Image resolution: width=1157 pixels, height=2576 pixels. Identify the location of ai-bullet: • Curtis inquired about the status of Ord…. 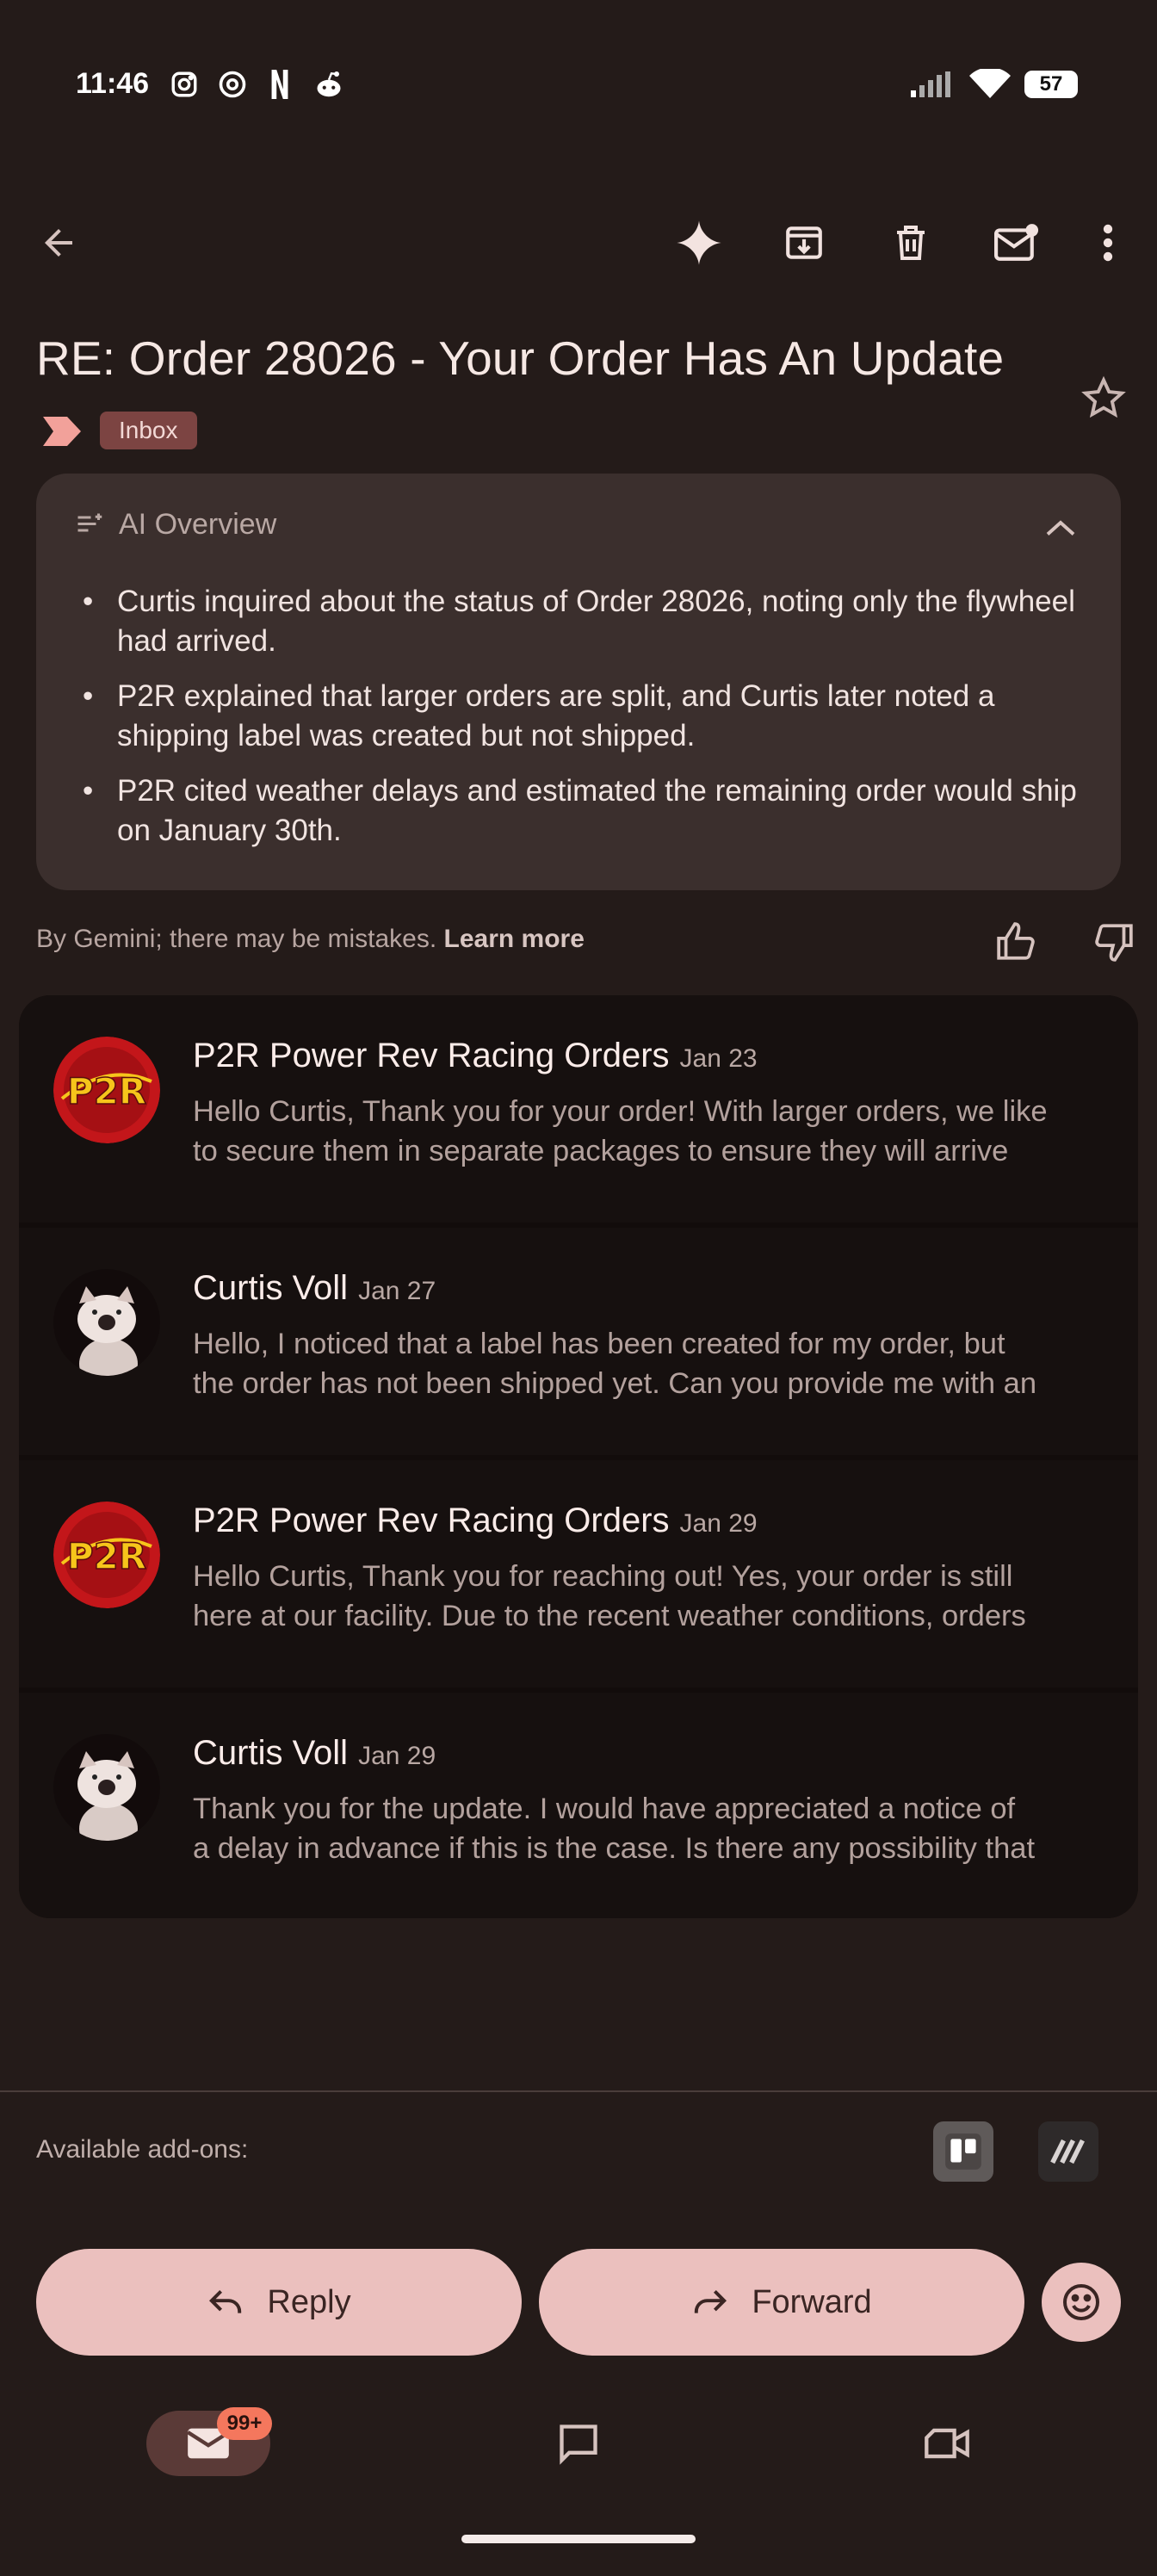
(579, 622).